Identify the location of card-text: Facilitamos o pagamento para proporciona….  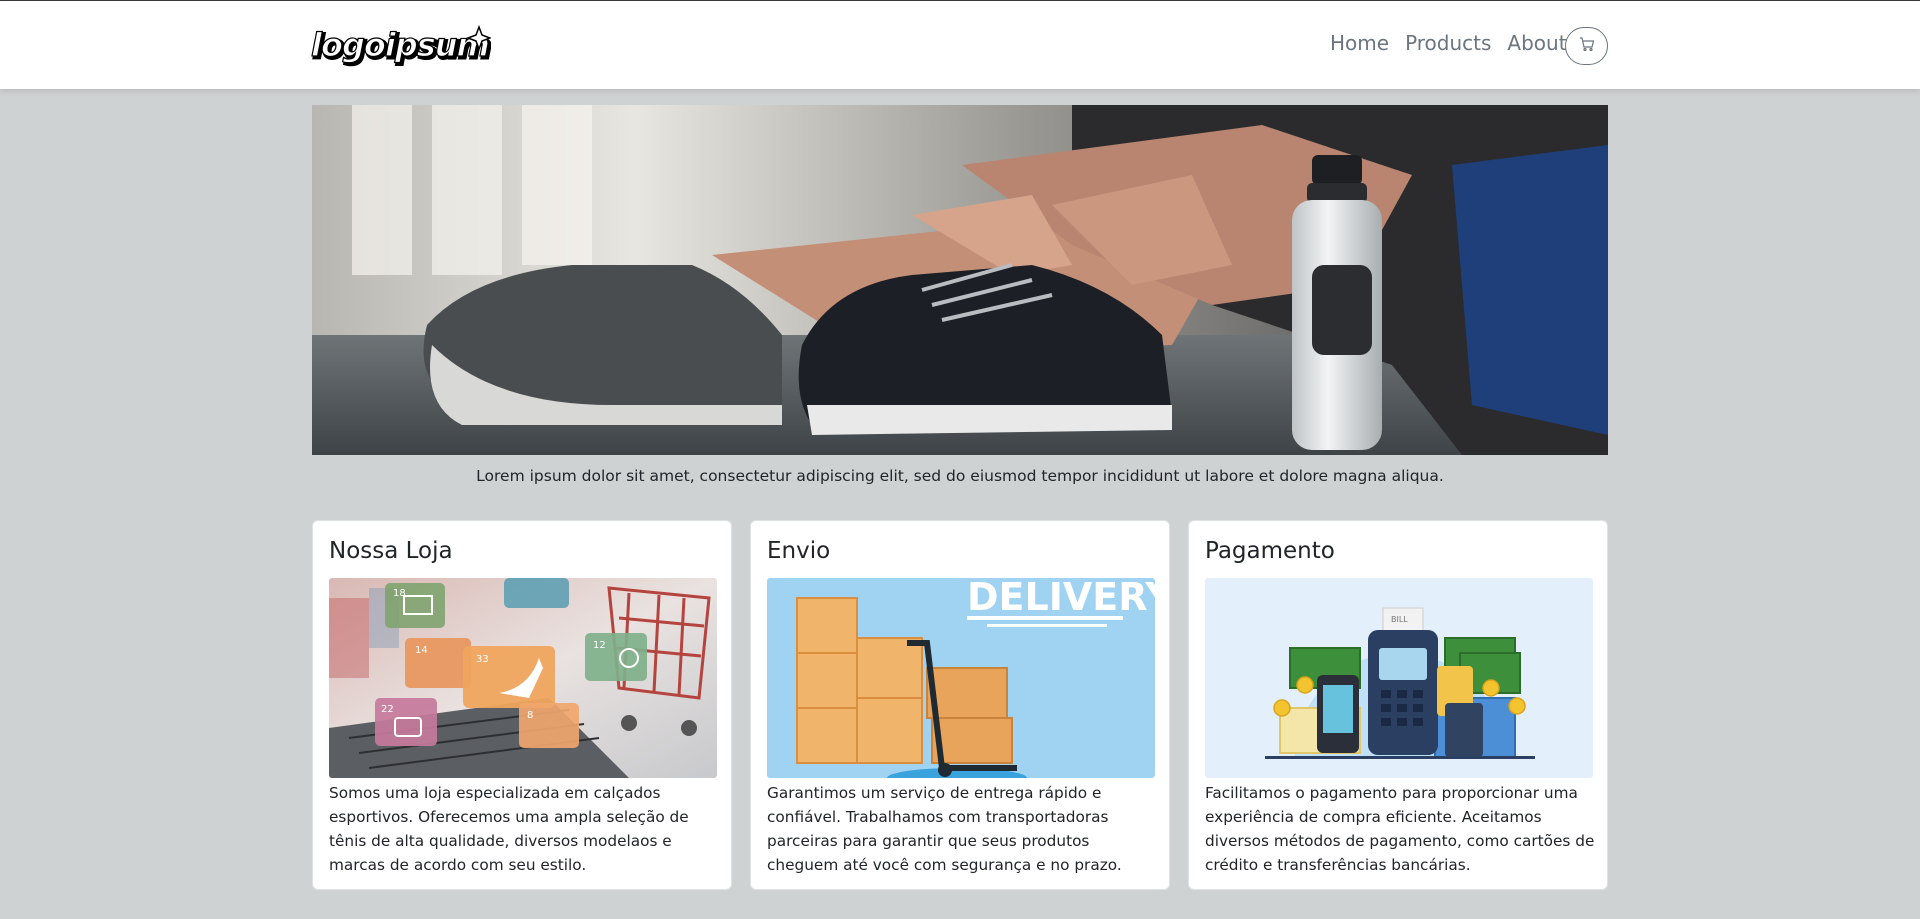
(1400, 829).